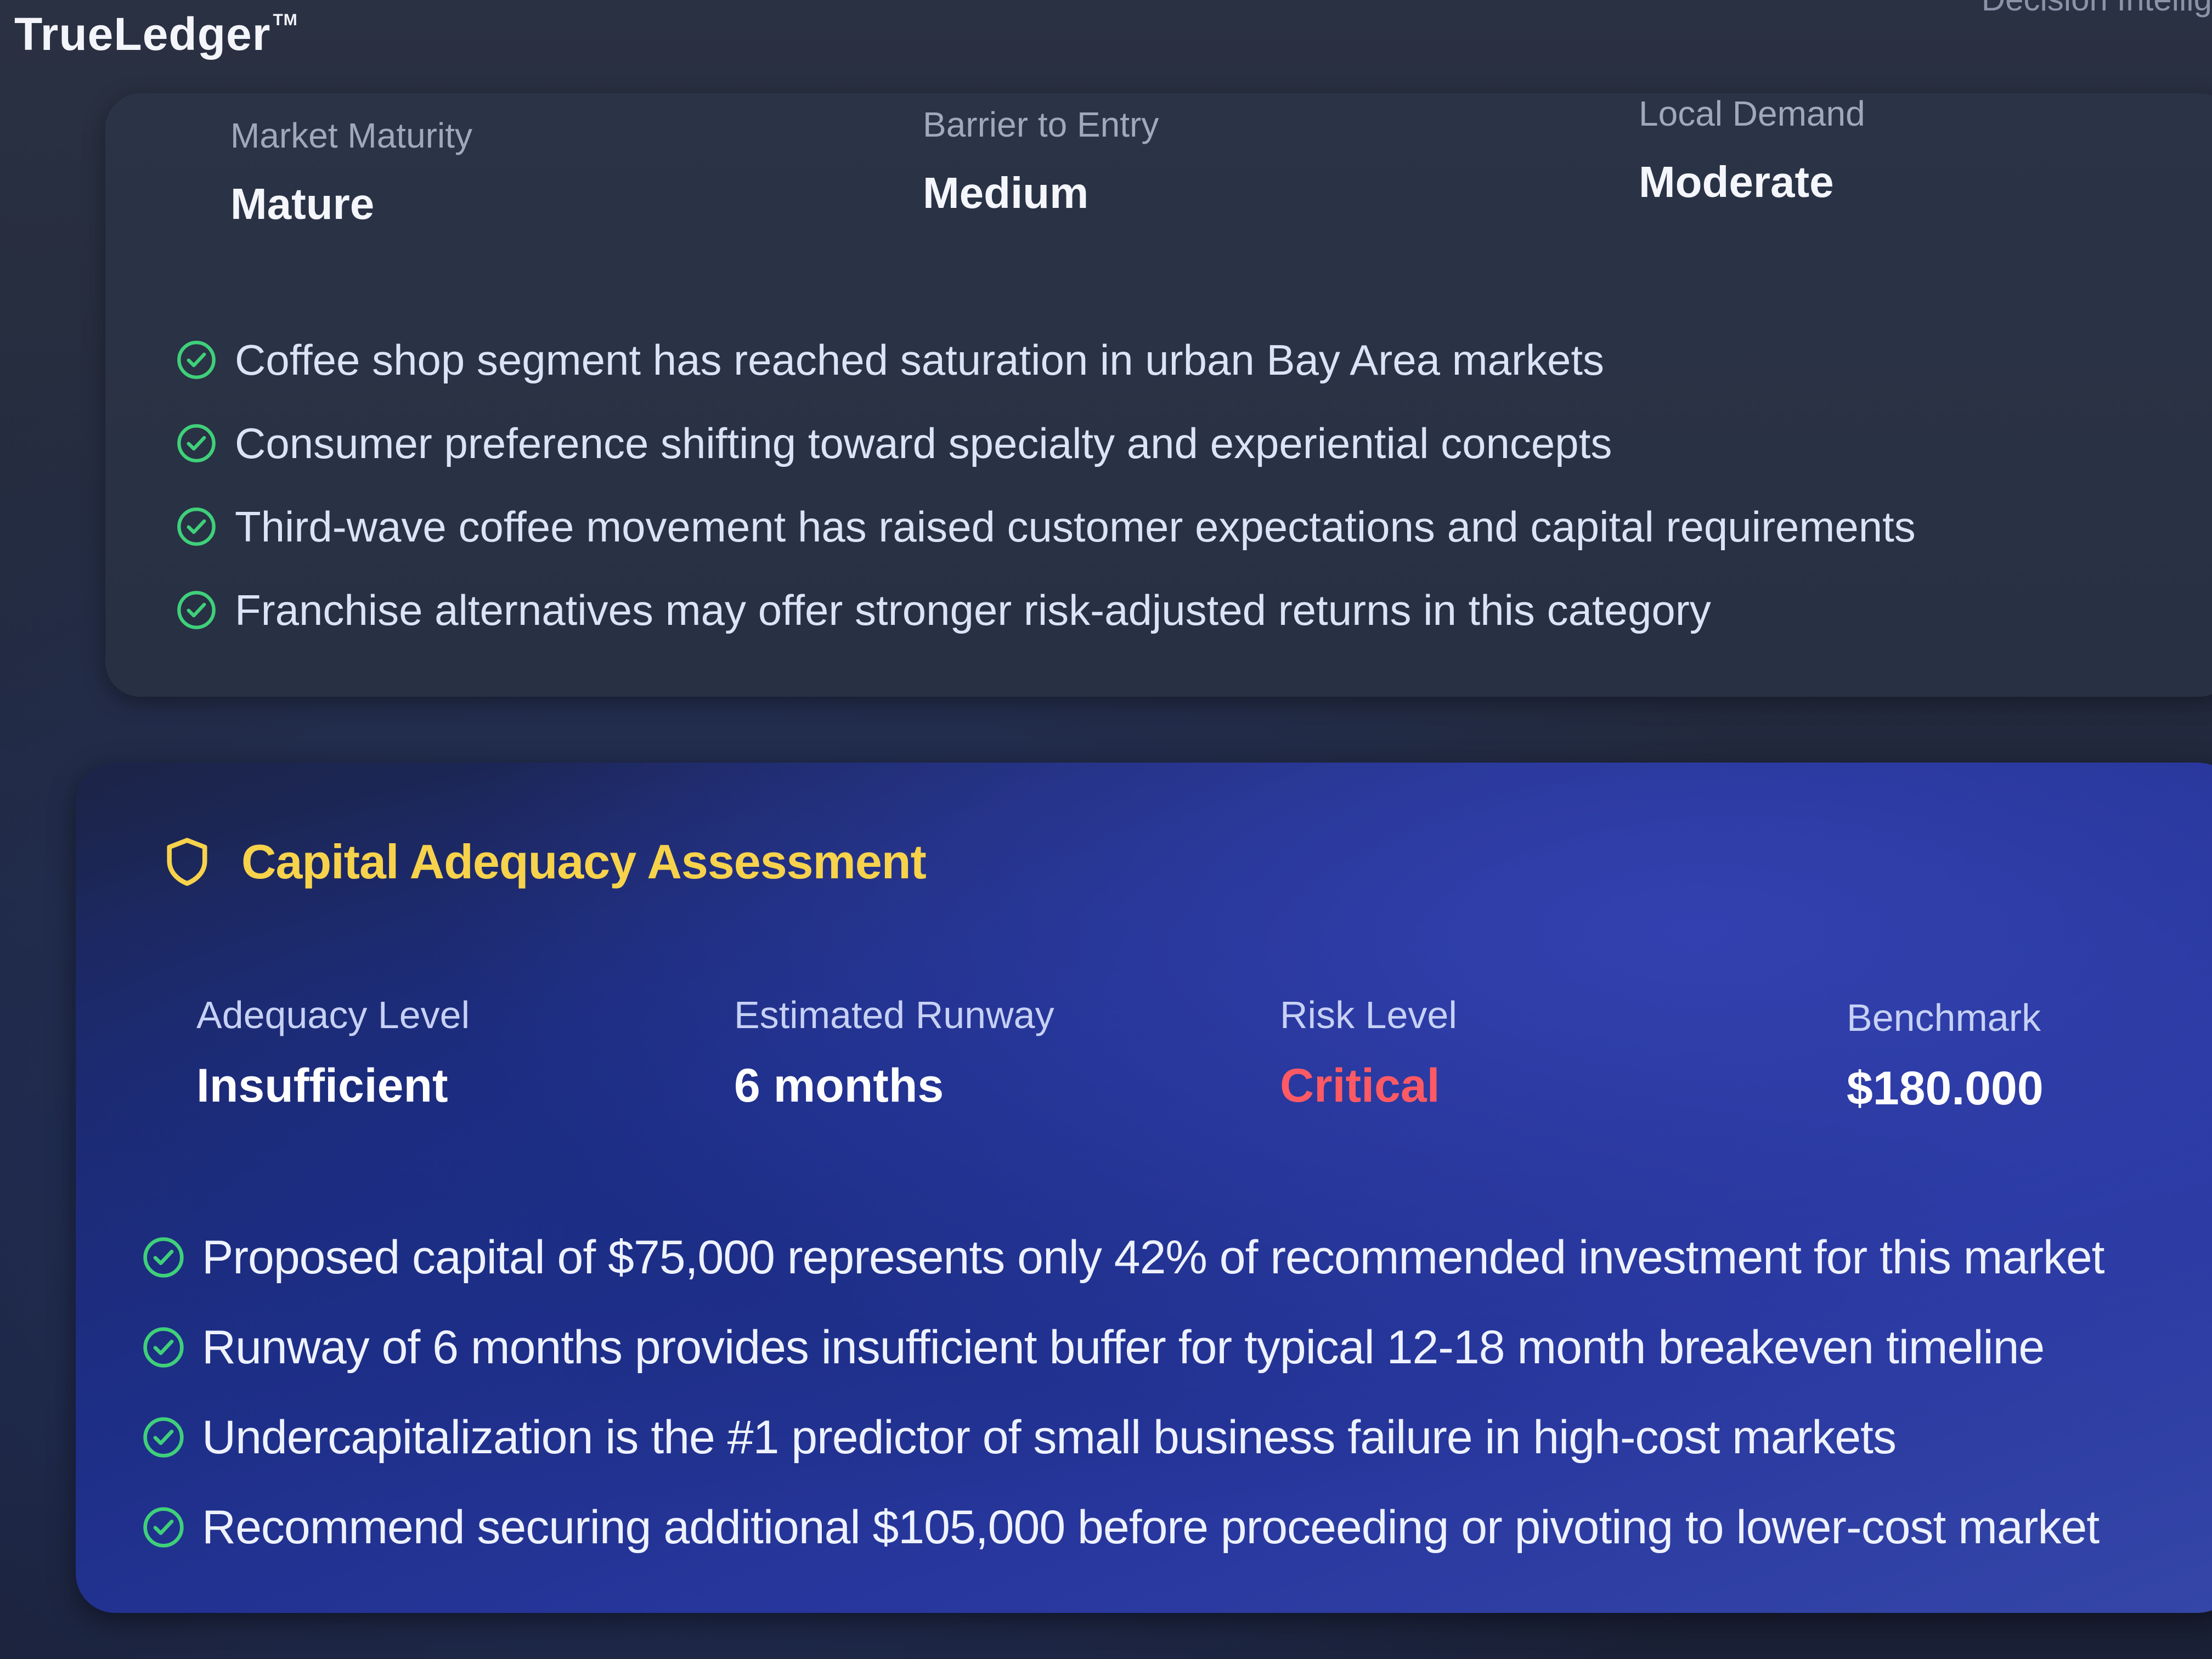  What do you see at coordinates (351, 172) in the screenshot?
I see `metric-market-maturity: Market Maturity Mature` at bounding box center [351, 172].